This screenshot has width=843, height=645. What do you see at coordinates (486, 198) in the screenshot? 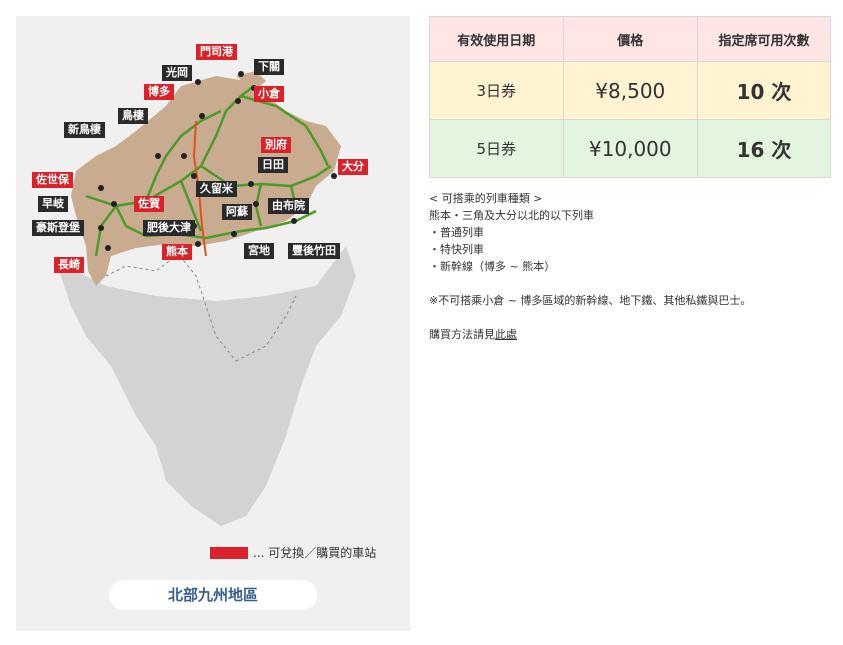
I see `train-types-title: < 可搭乘的列車種類 >` at bounding box center [486, 198].